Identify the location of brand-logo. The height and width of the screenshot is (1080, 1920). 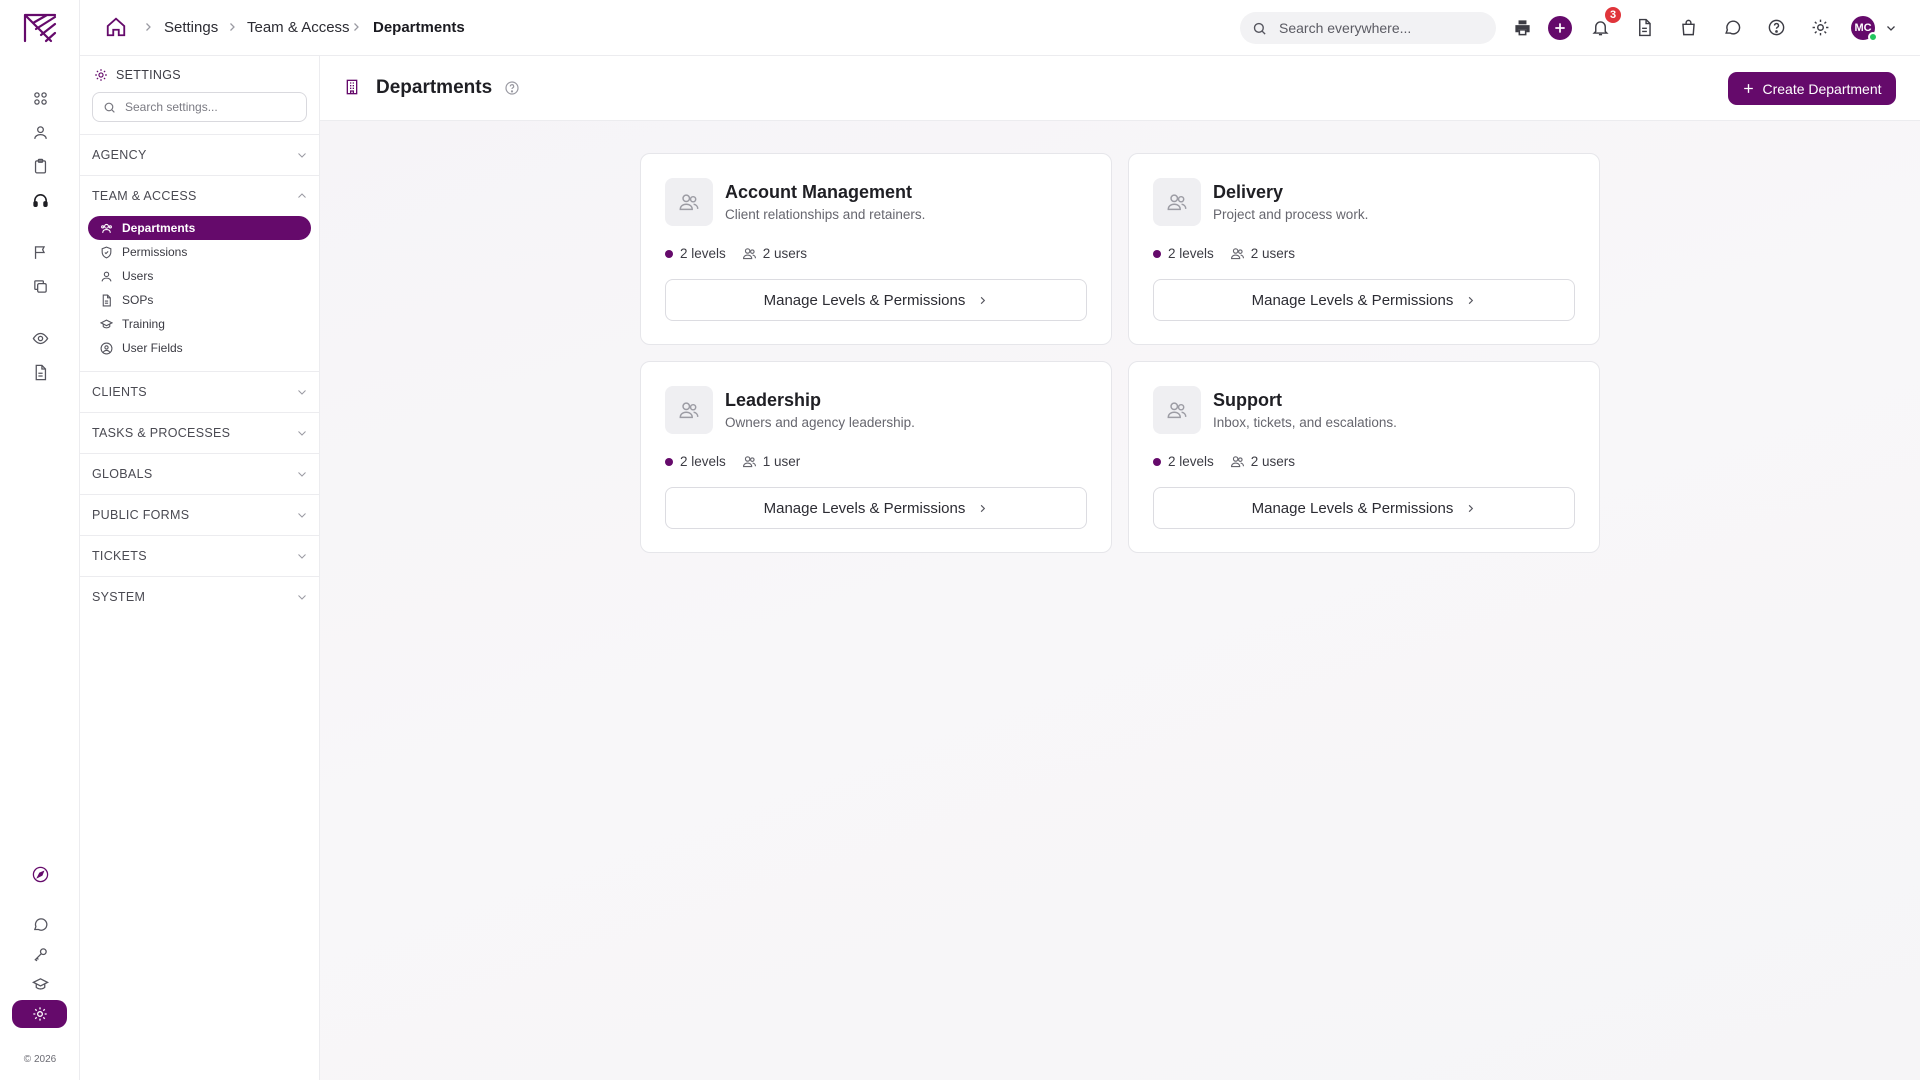
(40, 28).